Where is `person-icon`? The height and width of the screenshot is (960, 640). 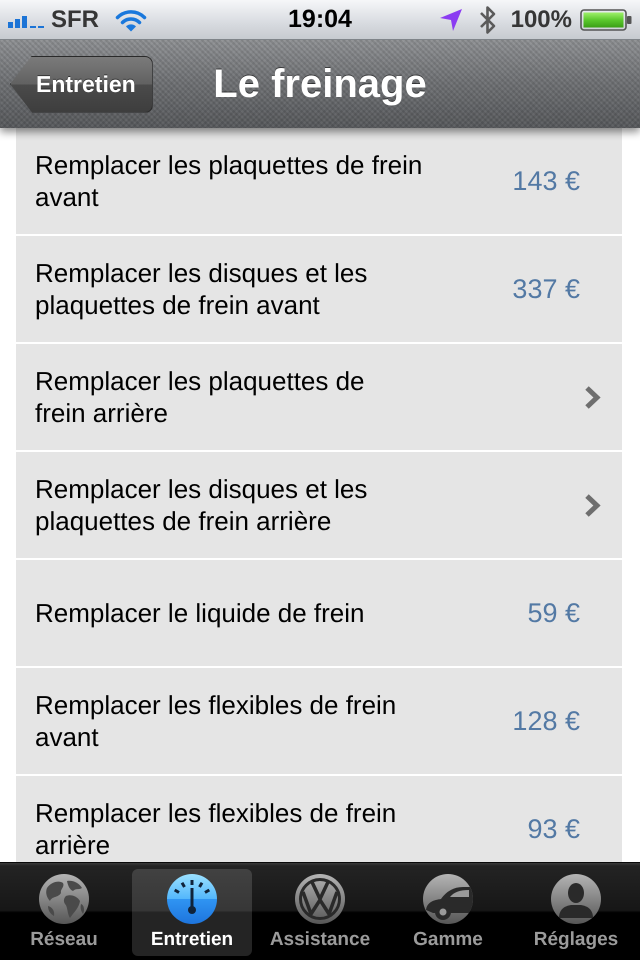 person-icon is located at coordinates (576, 899).